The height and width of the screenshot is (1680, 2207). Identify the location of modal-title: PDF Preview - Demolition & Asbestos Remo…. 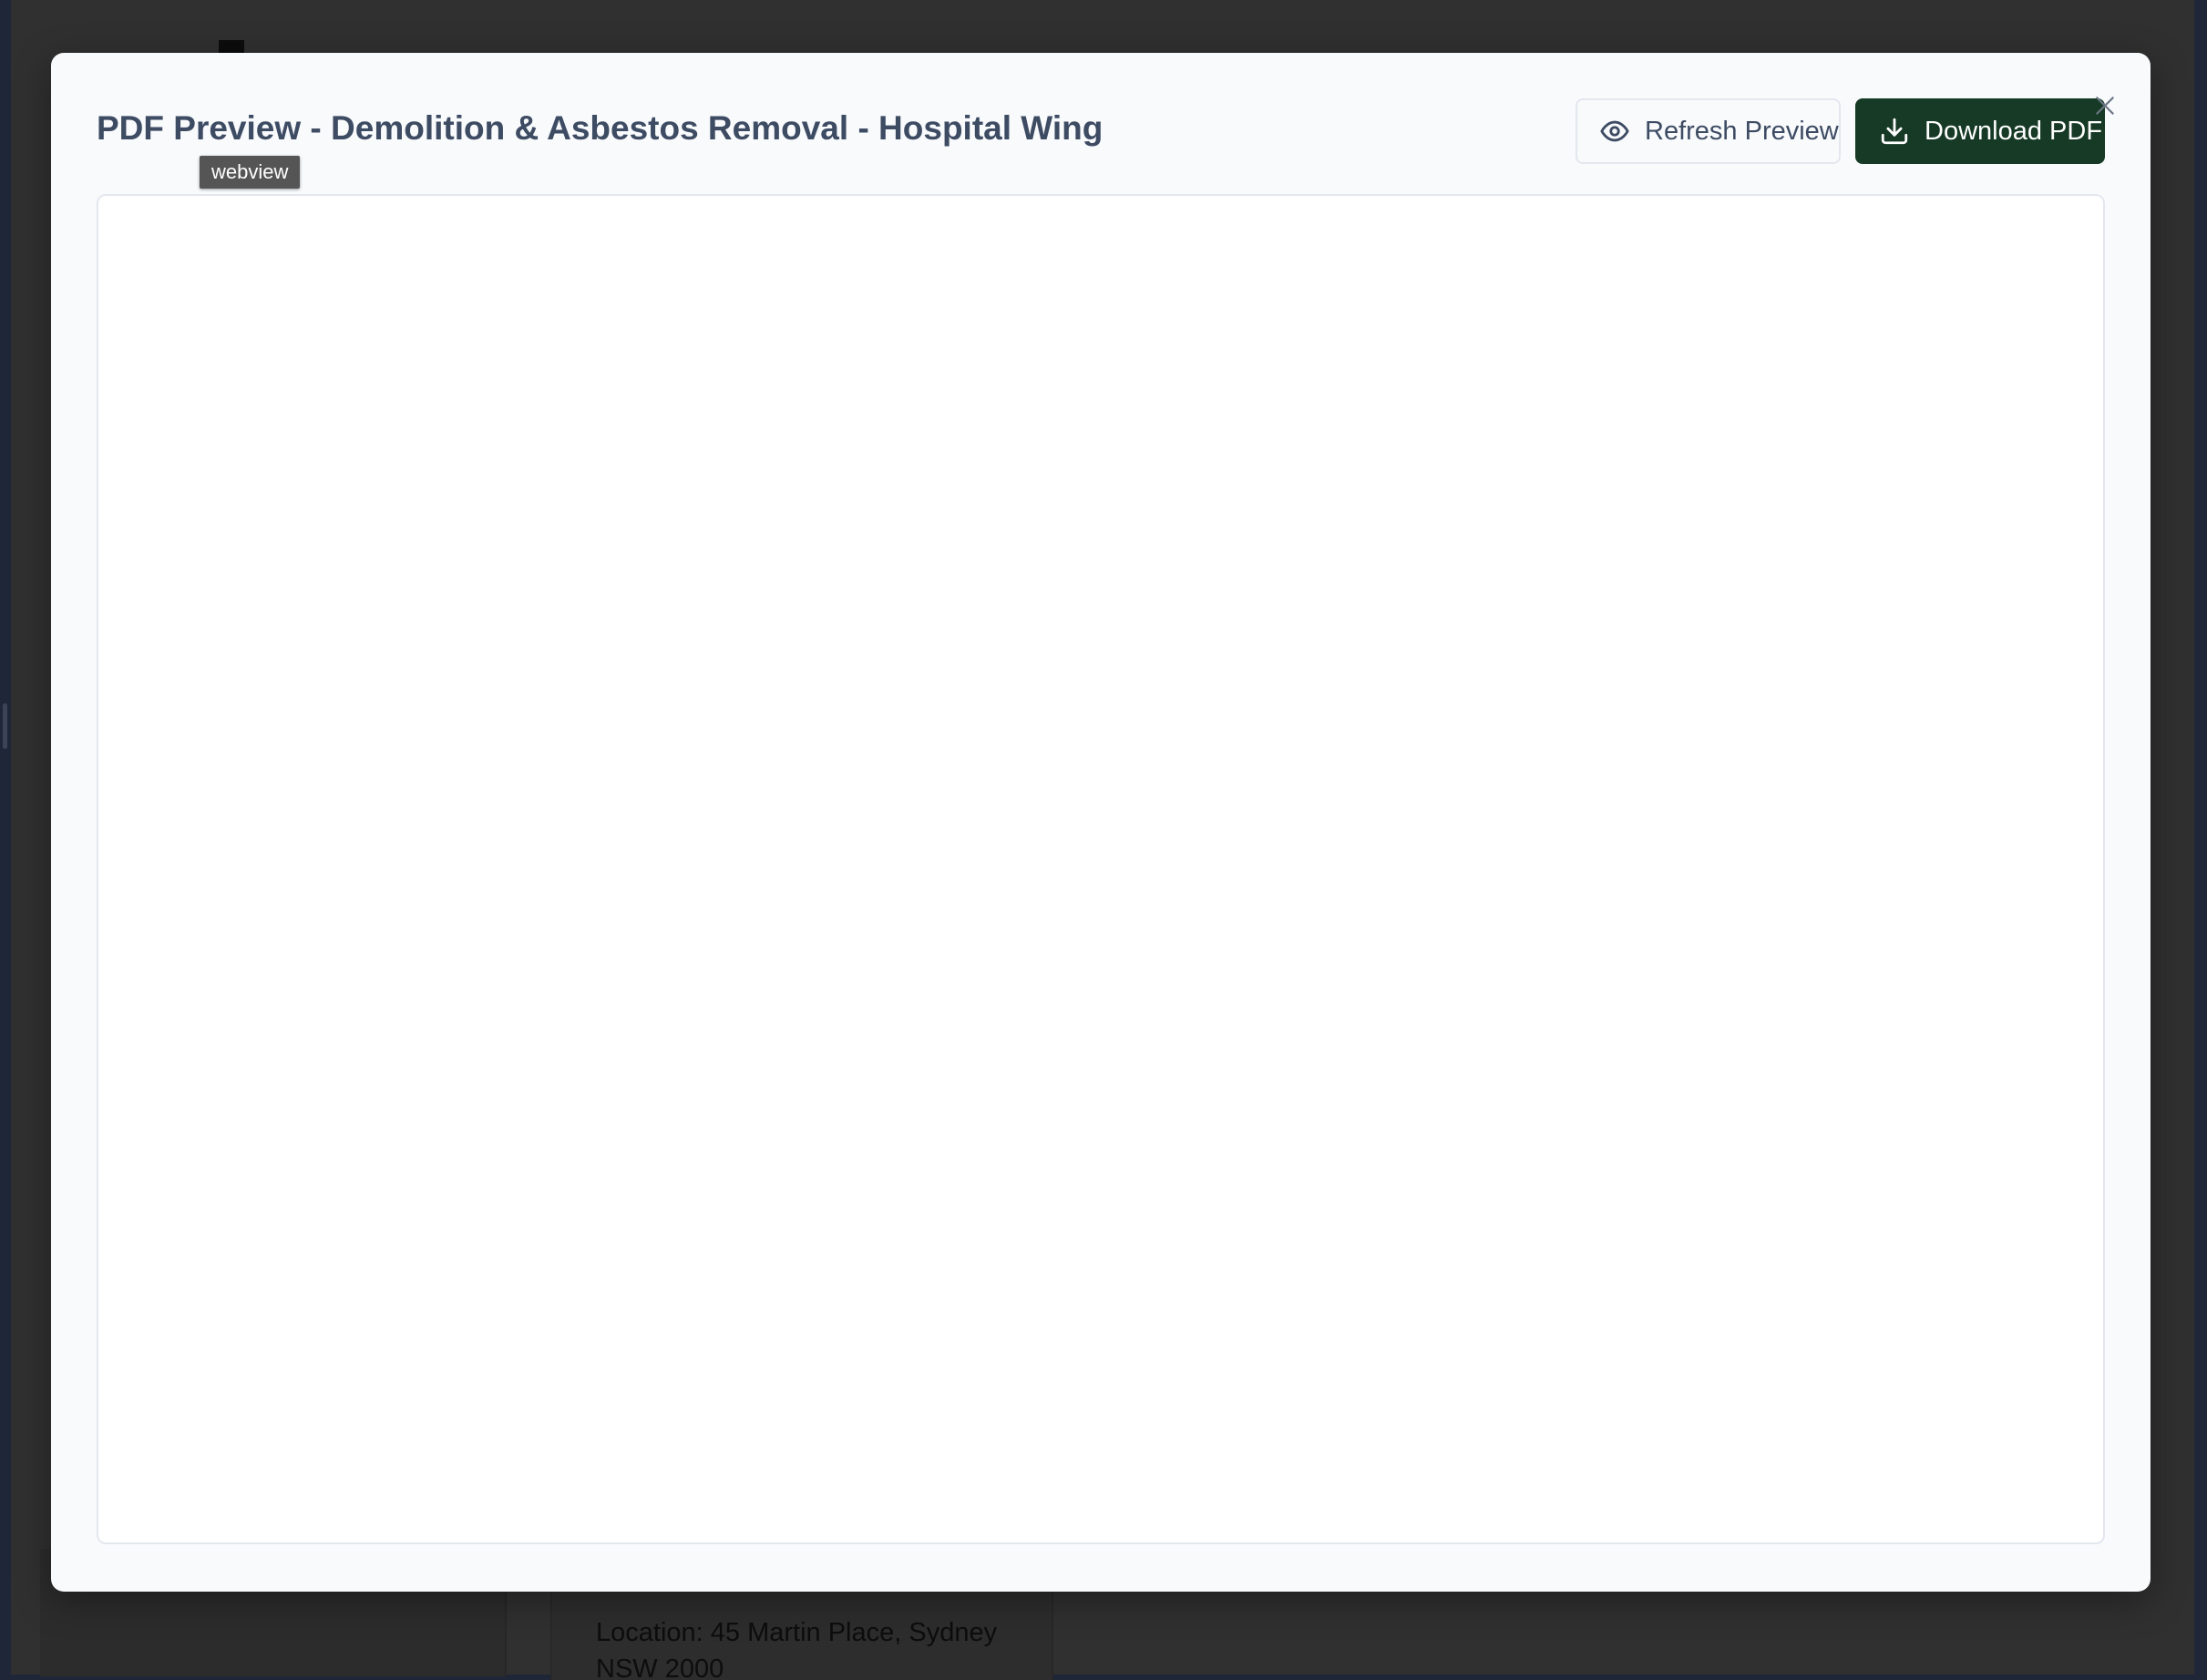
(601, 128).